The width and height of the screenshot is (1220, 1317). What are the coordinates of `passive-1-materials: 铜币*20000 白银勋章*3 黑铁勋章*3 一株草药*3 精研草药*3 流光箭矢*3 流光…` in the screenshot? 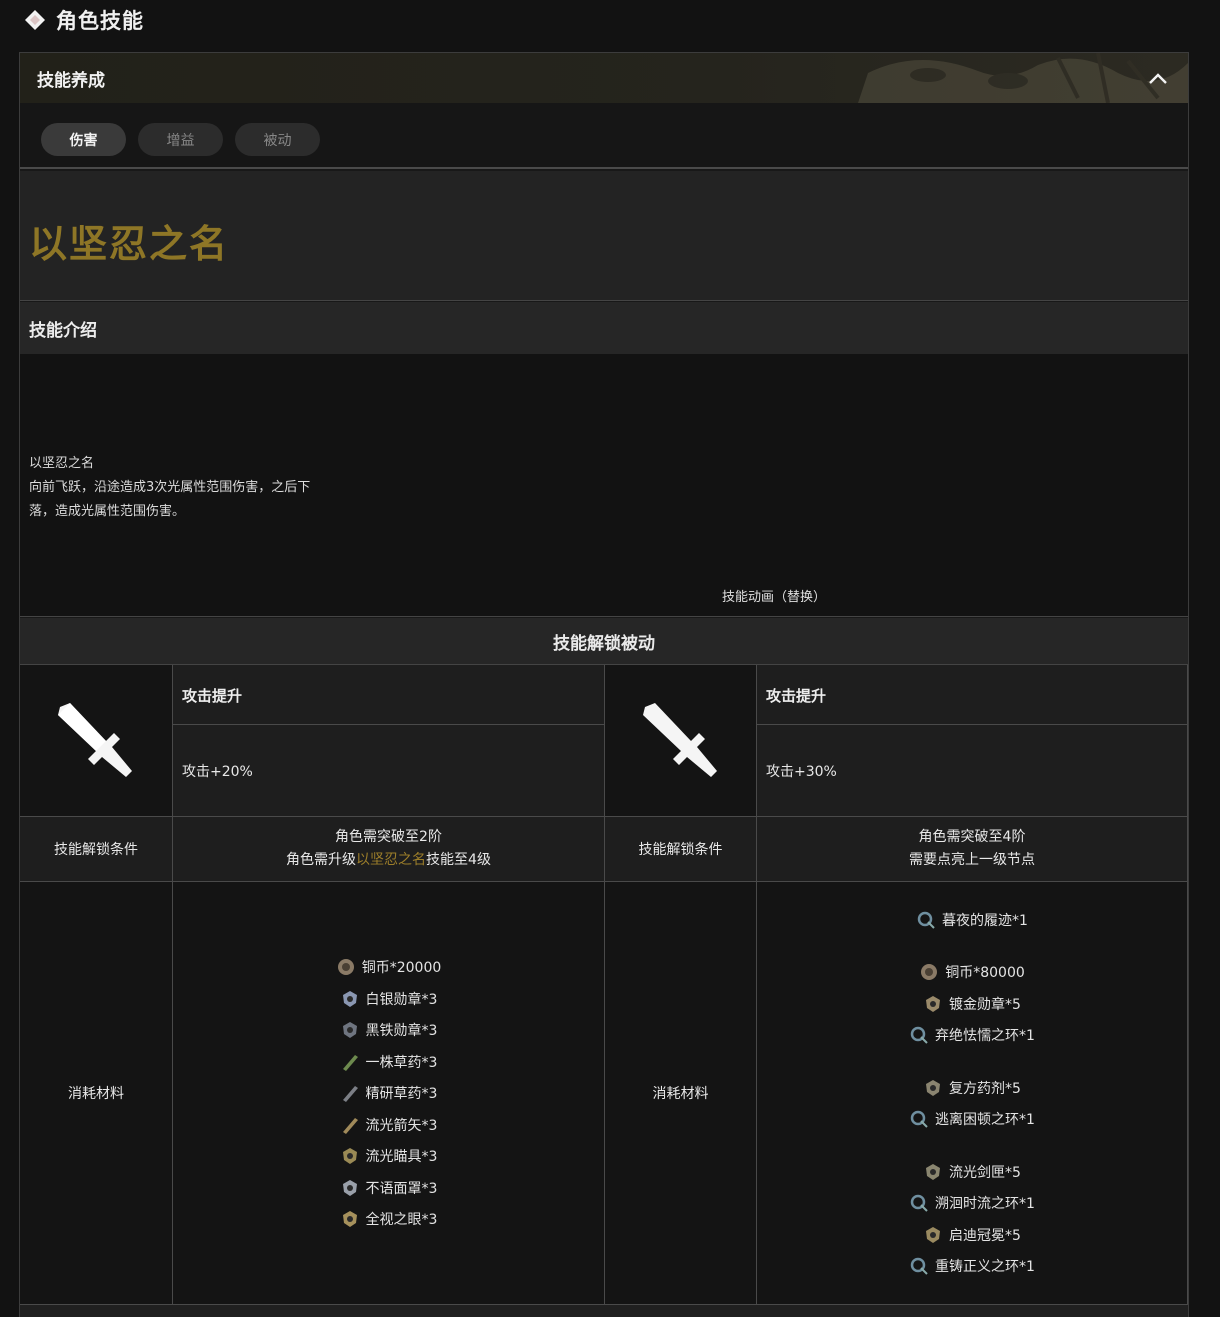 It's located at (389, 1093).